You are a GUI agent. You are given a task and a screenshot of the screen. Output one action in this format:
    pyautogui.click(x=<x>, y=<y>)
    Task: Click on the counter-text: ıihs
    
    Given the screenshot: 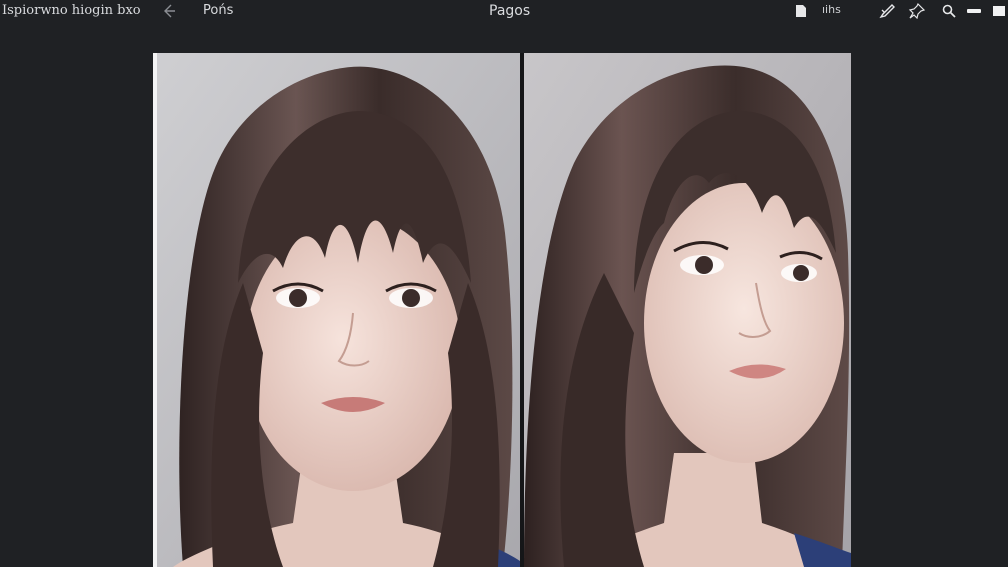 What is the action you would take?
    pyautogui.click(x=831, y=9)
    